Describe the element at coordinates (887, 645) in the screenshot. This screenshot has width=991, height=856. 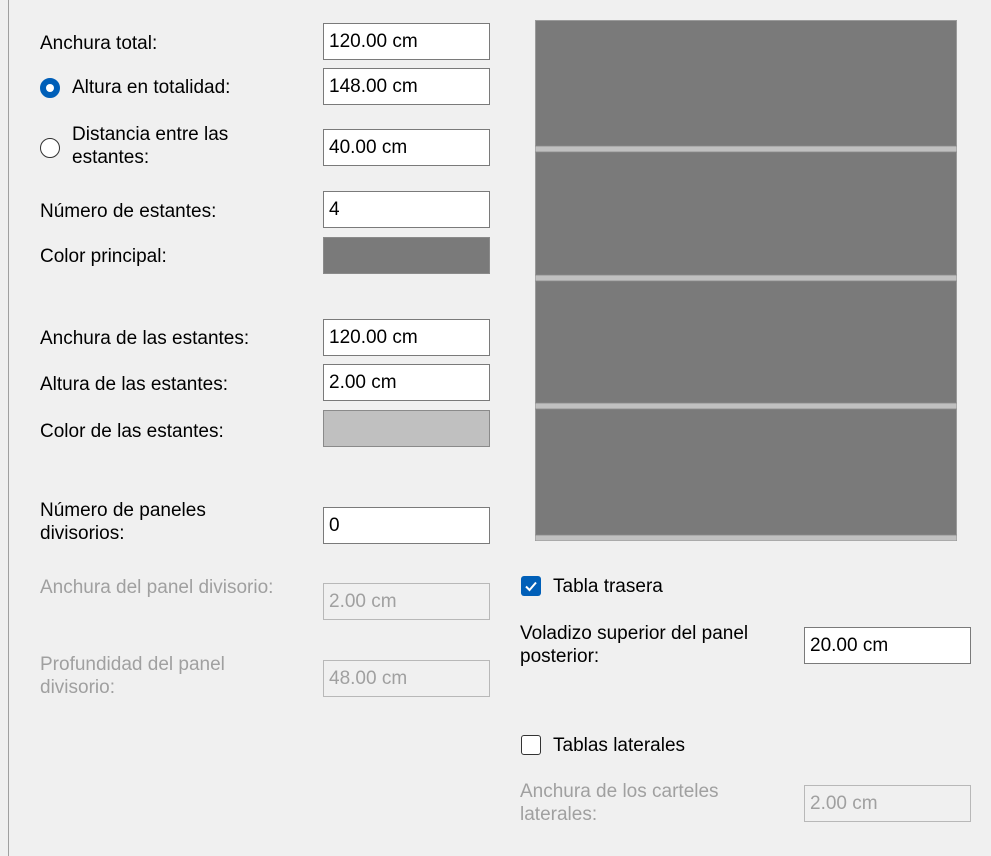
I see `back-overhang-input: 20.00 cm` at that location.